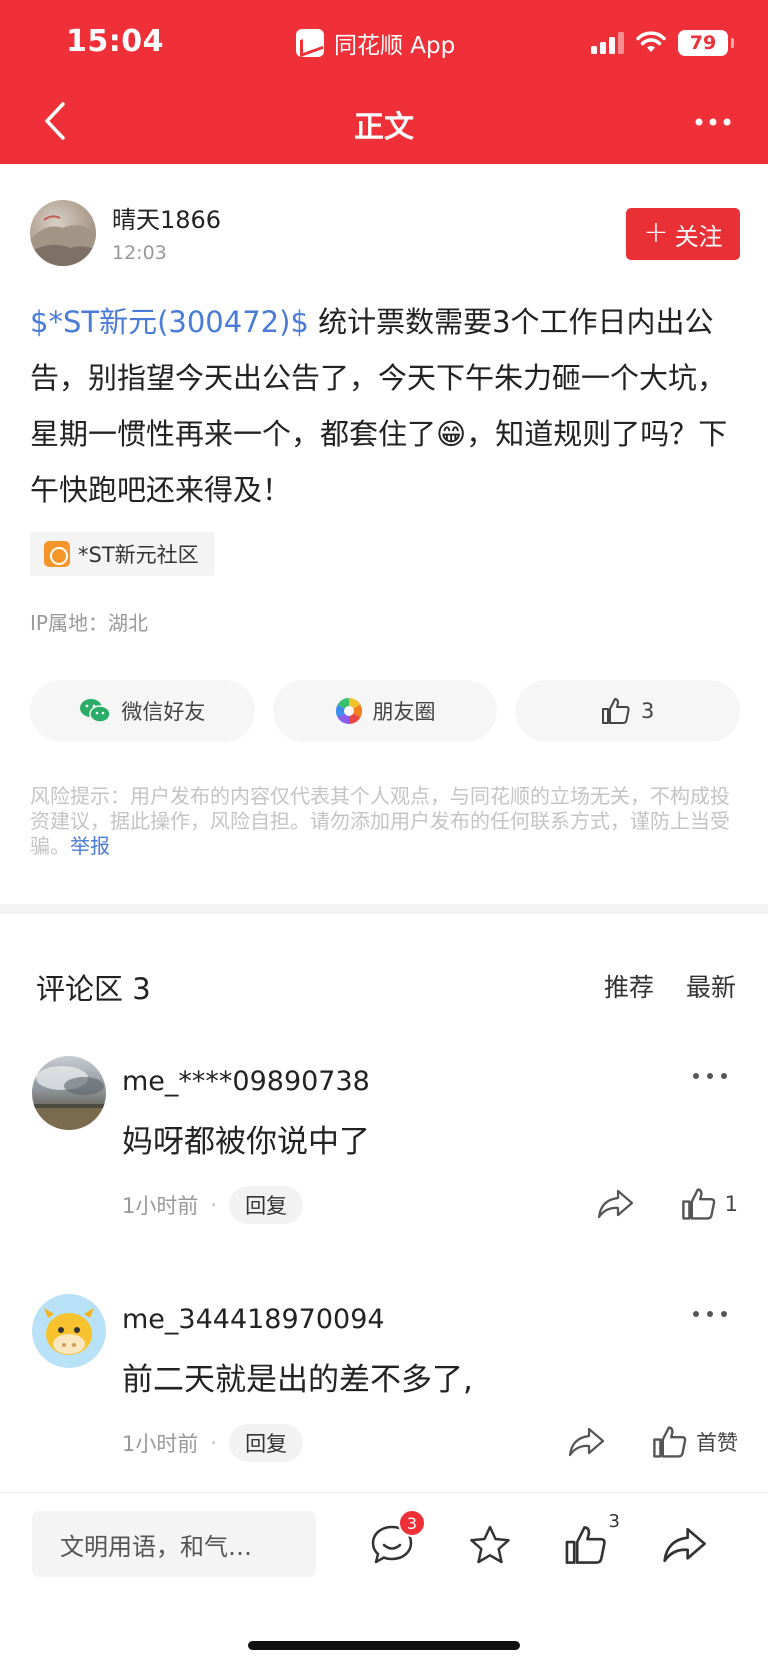 This screenshot has height=1663, width=768. I want to click on follow-button: + 关注, so click(683, 234).